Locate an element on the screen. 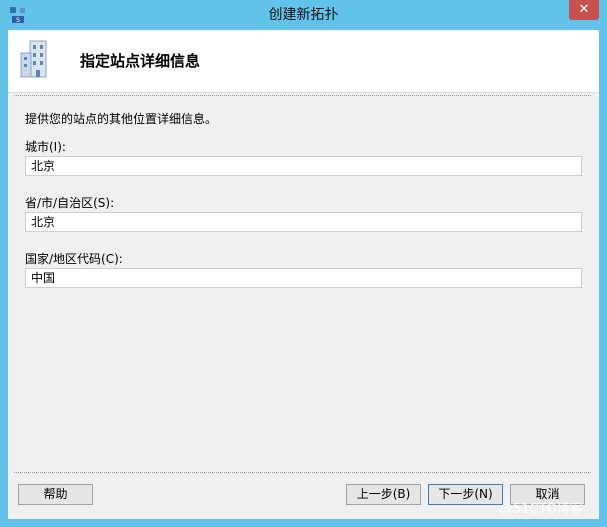  city-label: 城市(I): is located at coordinates (45, 147).